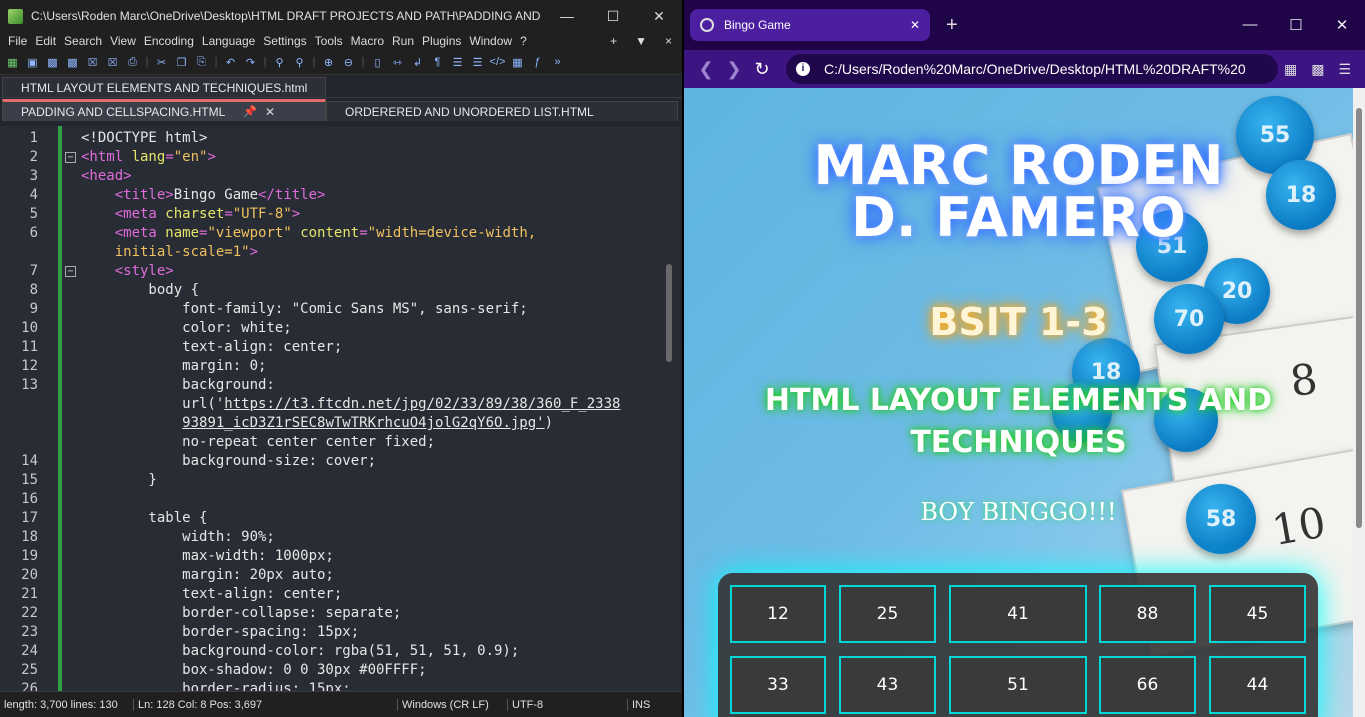 This screenshot has height=717, width=1365. I want to click on back-icon: ❮, so click(706, 69).